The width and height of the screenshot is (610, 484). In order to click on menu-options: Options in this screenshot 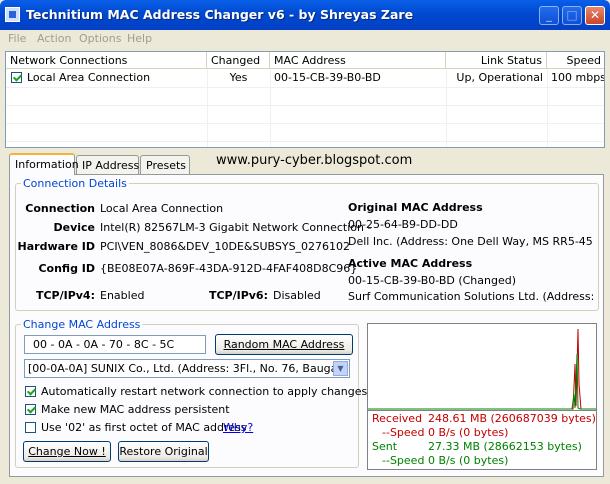, I will do `click(100, 38)`.